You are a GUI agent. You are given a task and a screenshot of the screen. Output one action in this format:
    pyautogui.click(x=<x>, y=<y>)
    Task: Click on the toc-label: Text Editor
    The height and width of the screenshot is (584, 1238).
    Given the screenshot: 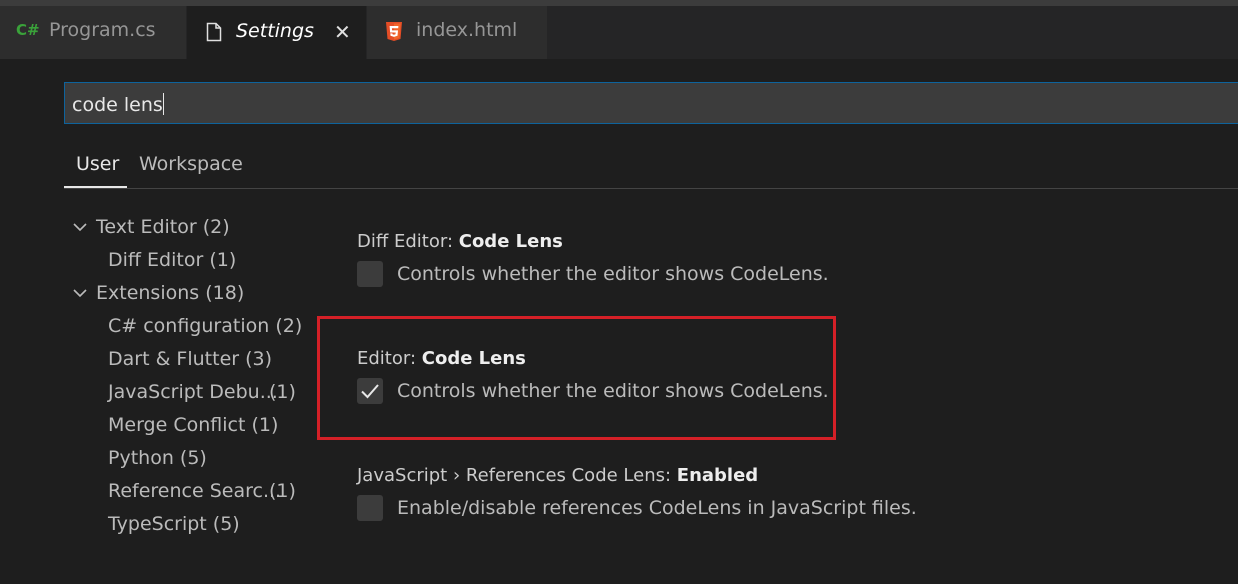 What is the action you would take?
    pyautogui.click(x=146, y=227)
    